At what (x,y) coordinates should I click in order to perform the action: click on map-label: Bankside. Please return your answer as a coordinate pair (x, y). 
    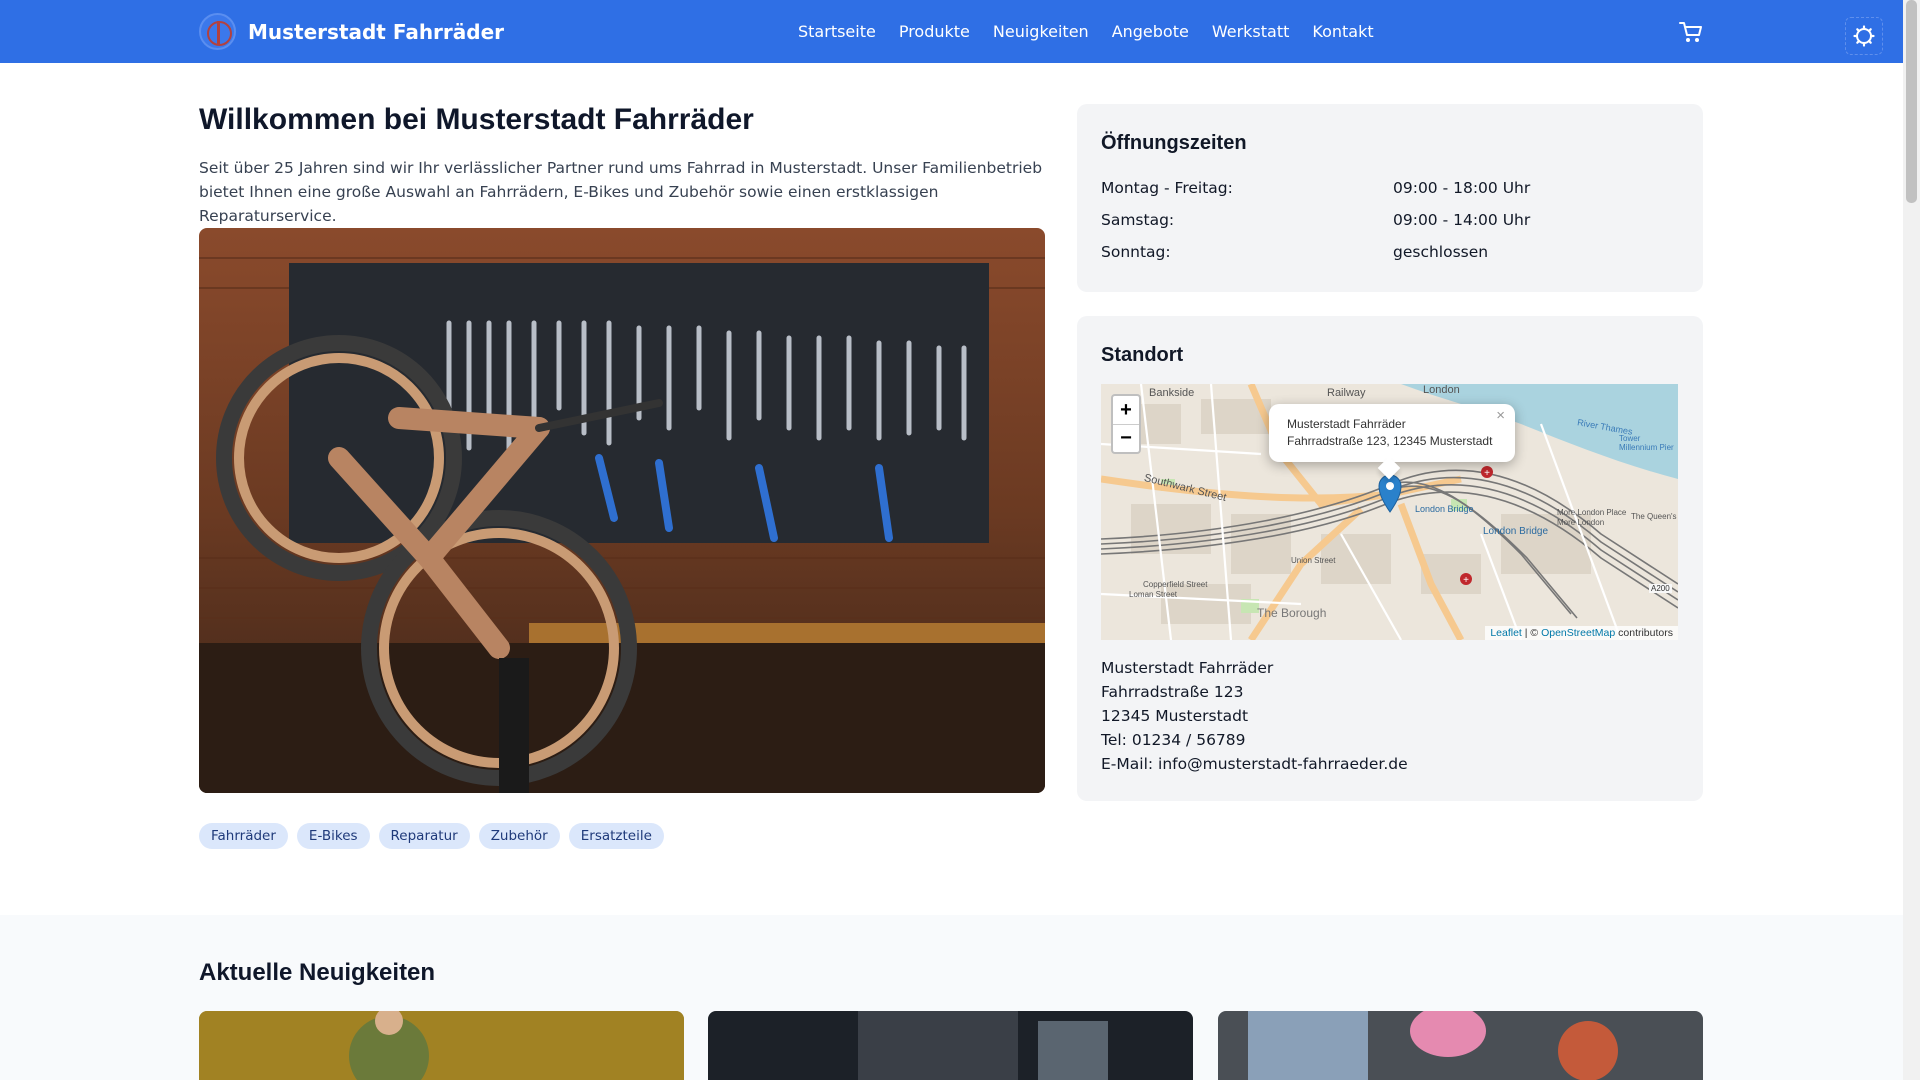
    Looking at the image, I should click on (1172, 393).